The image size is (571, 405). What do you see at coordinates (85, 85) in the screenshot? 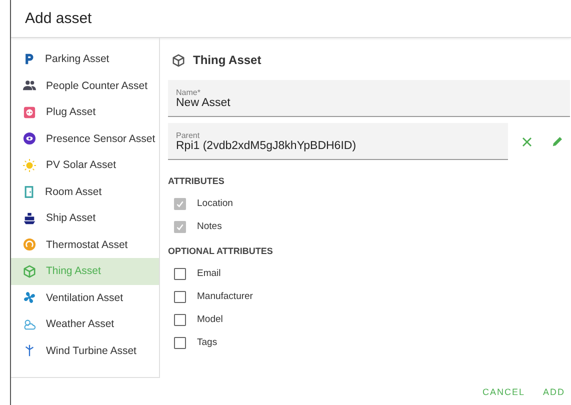
I see `asset-type-item: People Counter Asset` at bounding box center [85, 85].